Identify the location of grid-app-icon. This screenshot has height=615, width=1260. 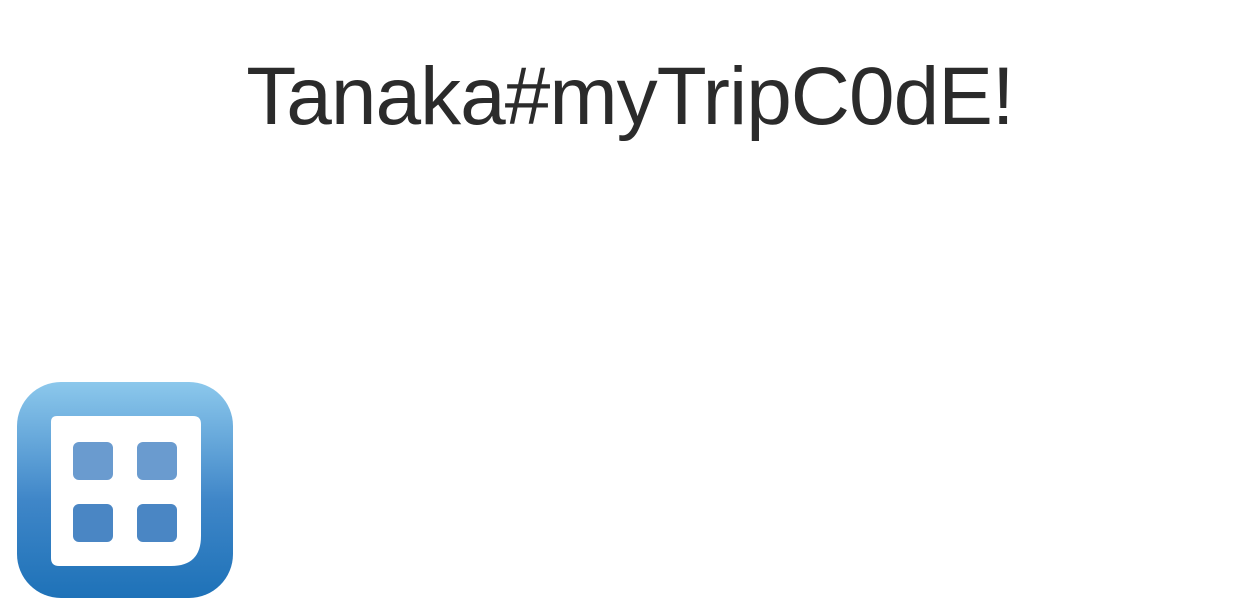
(125, 490).